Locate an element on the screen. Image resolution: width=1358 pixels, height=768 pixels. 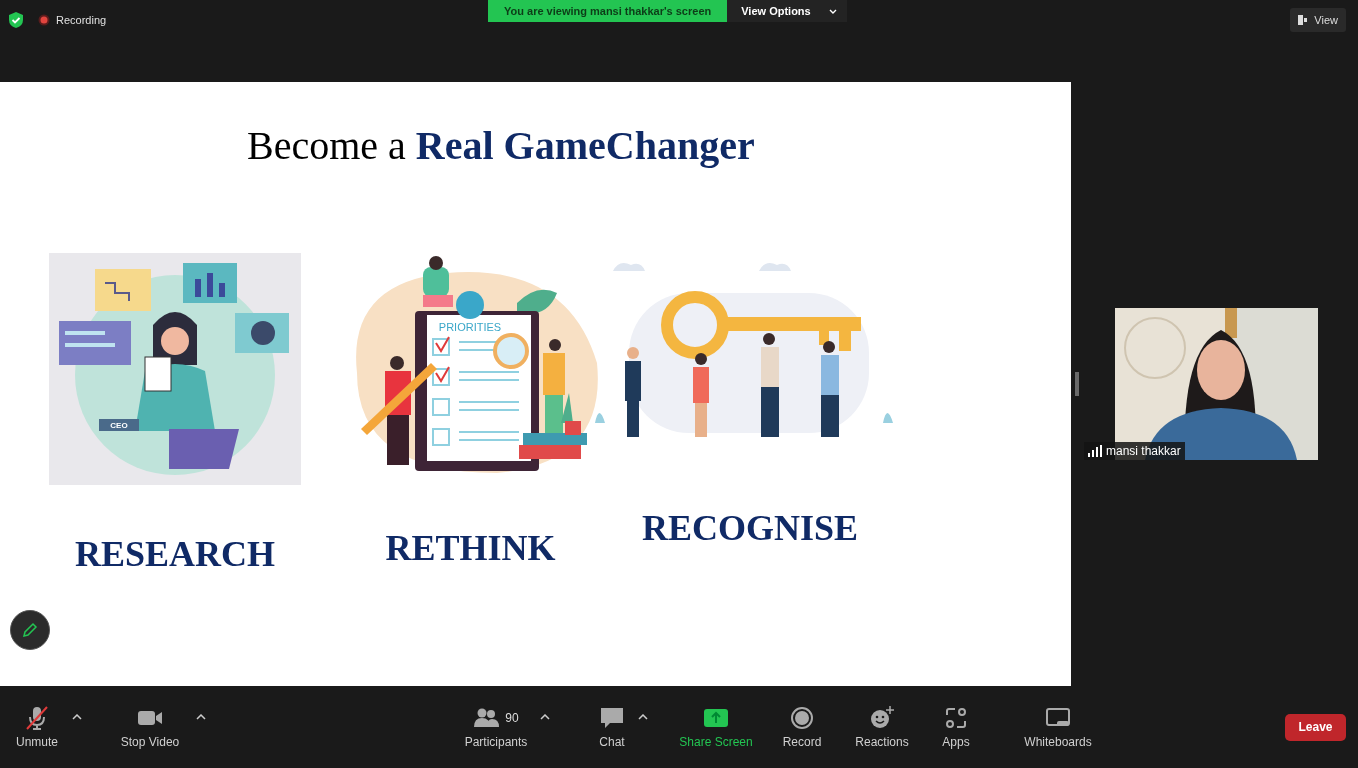
view-button: View is located at coordinates (1318, 20).